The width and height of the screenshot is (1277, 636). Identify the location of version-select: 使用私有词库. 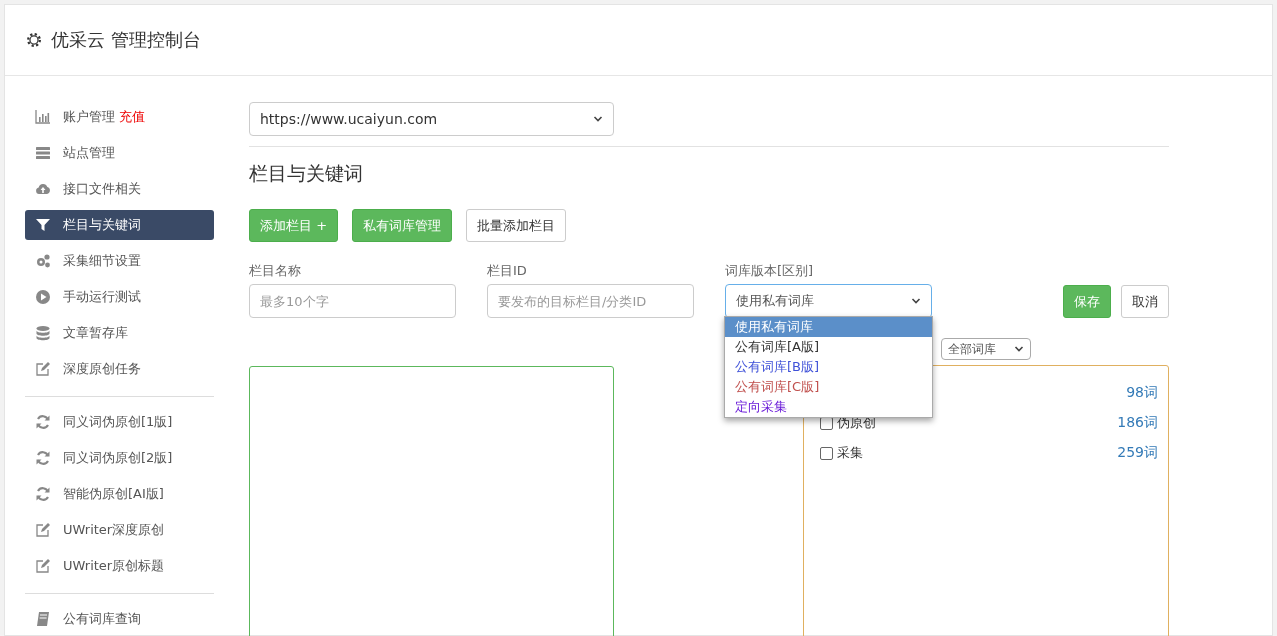
(828, 301).